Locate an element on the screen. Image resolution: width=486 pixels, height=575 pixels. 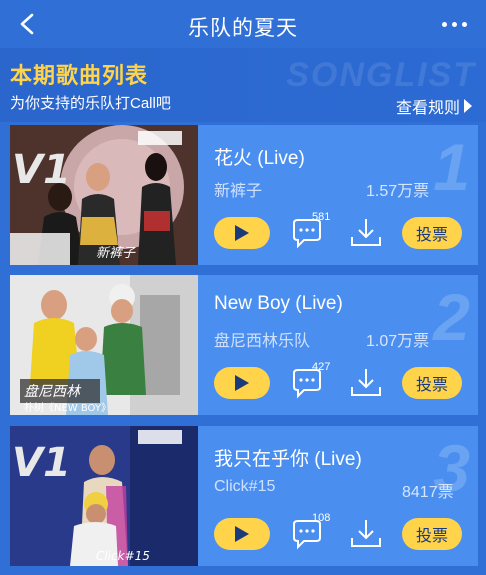
photo-caption: Click#15 is located at coordinates (123, 556).